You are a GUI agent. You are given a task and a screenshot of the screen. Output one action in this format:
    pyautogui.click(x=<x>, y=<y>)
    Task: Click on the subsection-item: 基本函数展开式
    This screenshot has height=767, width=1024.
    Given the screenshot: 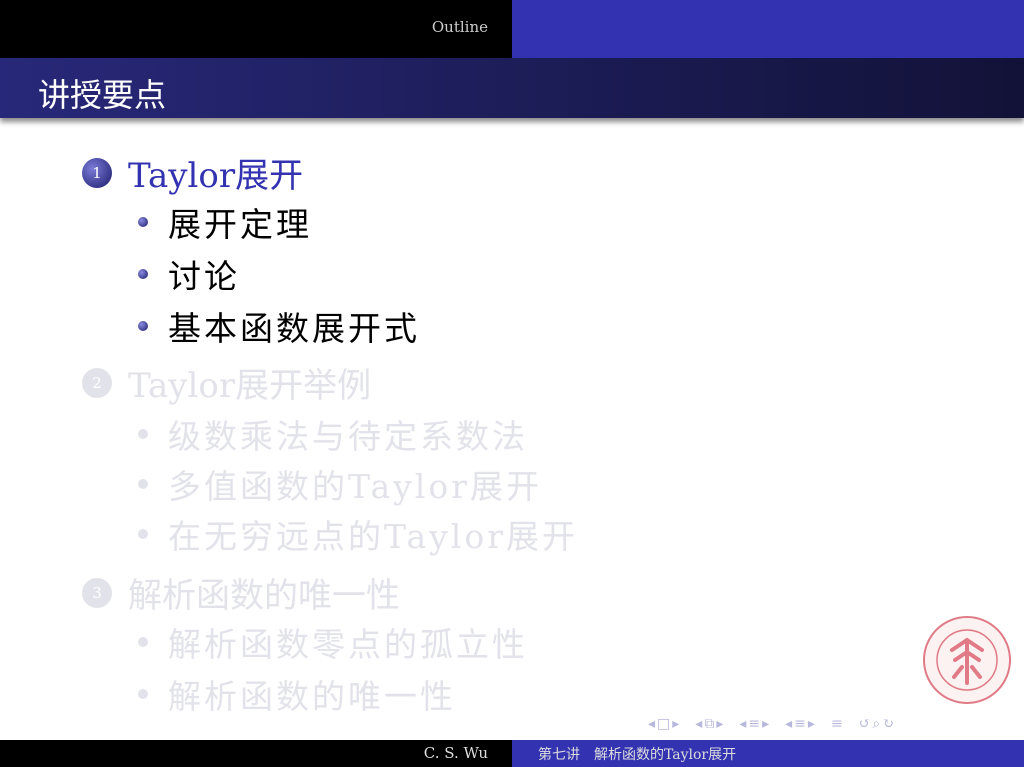 What is the action you would take?
    pyautogui.click(x=279, y=326)
    